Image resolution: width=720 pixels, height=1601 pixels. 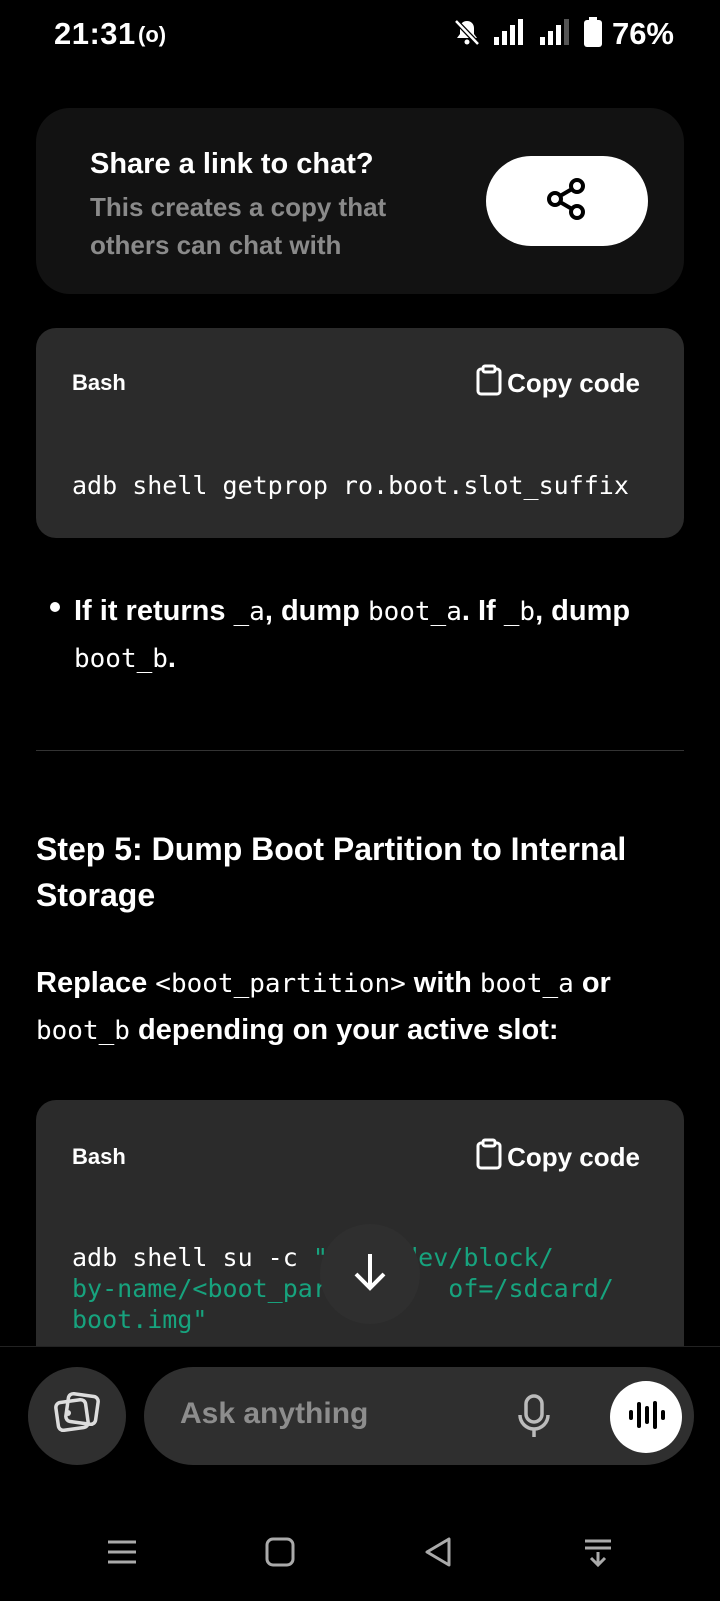 I want to click on code-string: boot.img", so click(x=140, y=1319).